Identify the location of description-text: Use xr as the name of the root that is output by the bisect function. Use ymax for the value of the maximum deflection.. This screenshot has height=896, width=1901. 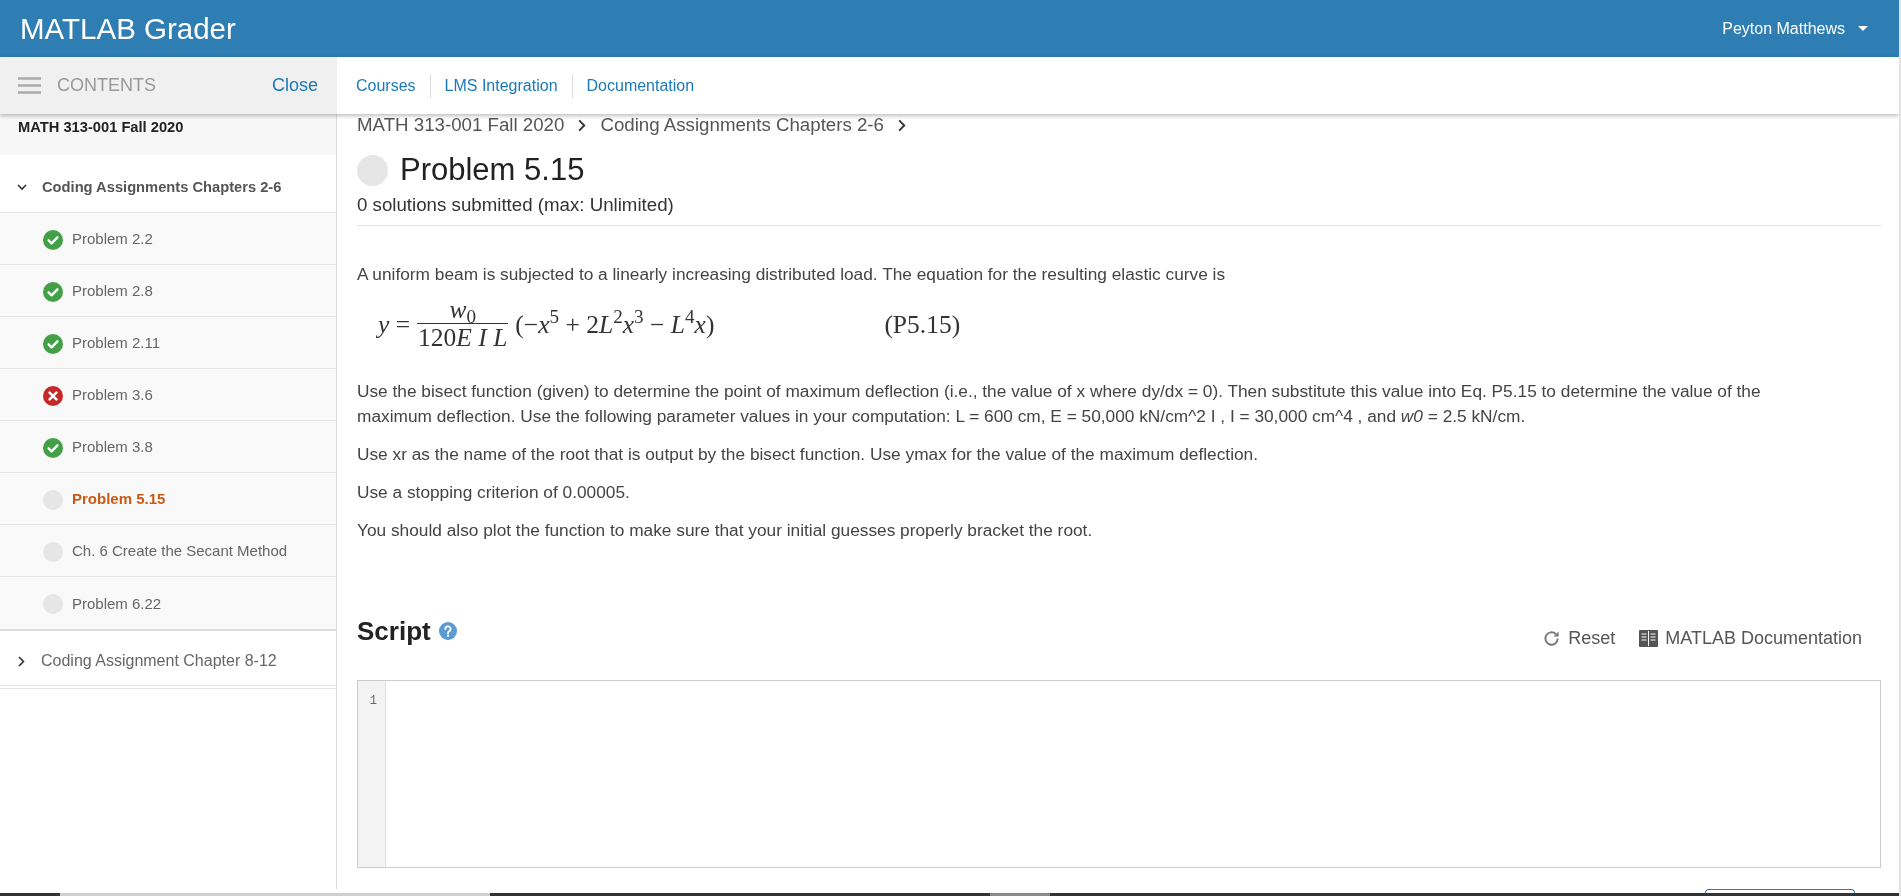
(808, 454).